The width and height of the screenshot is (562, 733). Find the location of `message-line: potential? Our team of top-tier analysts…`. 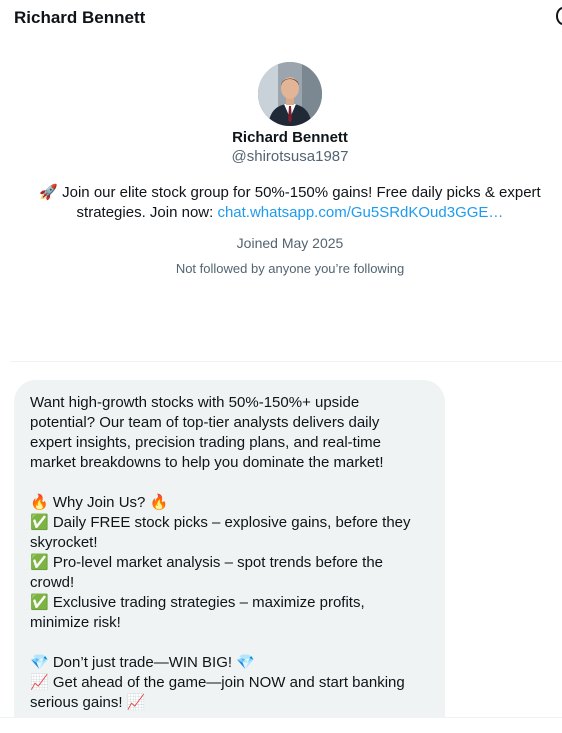

message-line: potential? Our team of top-tier analysts… is located at coordinates (205, 422).